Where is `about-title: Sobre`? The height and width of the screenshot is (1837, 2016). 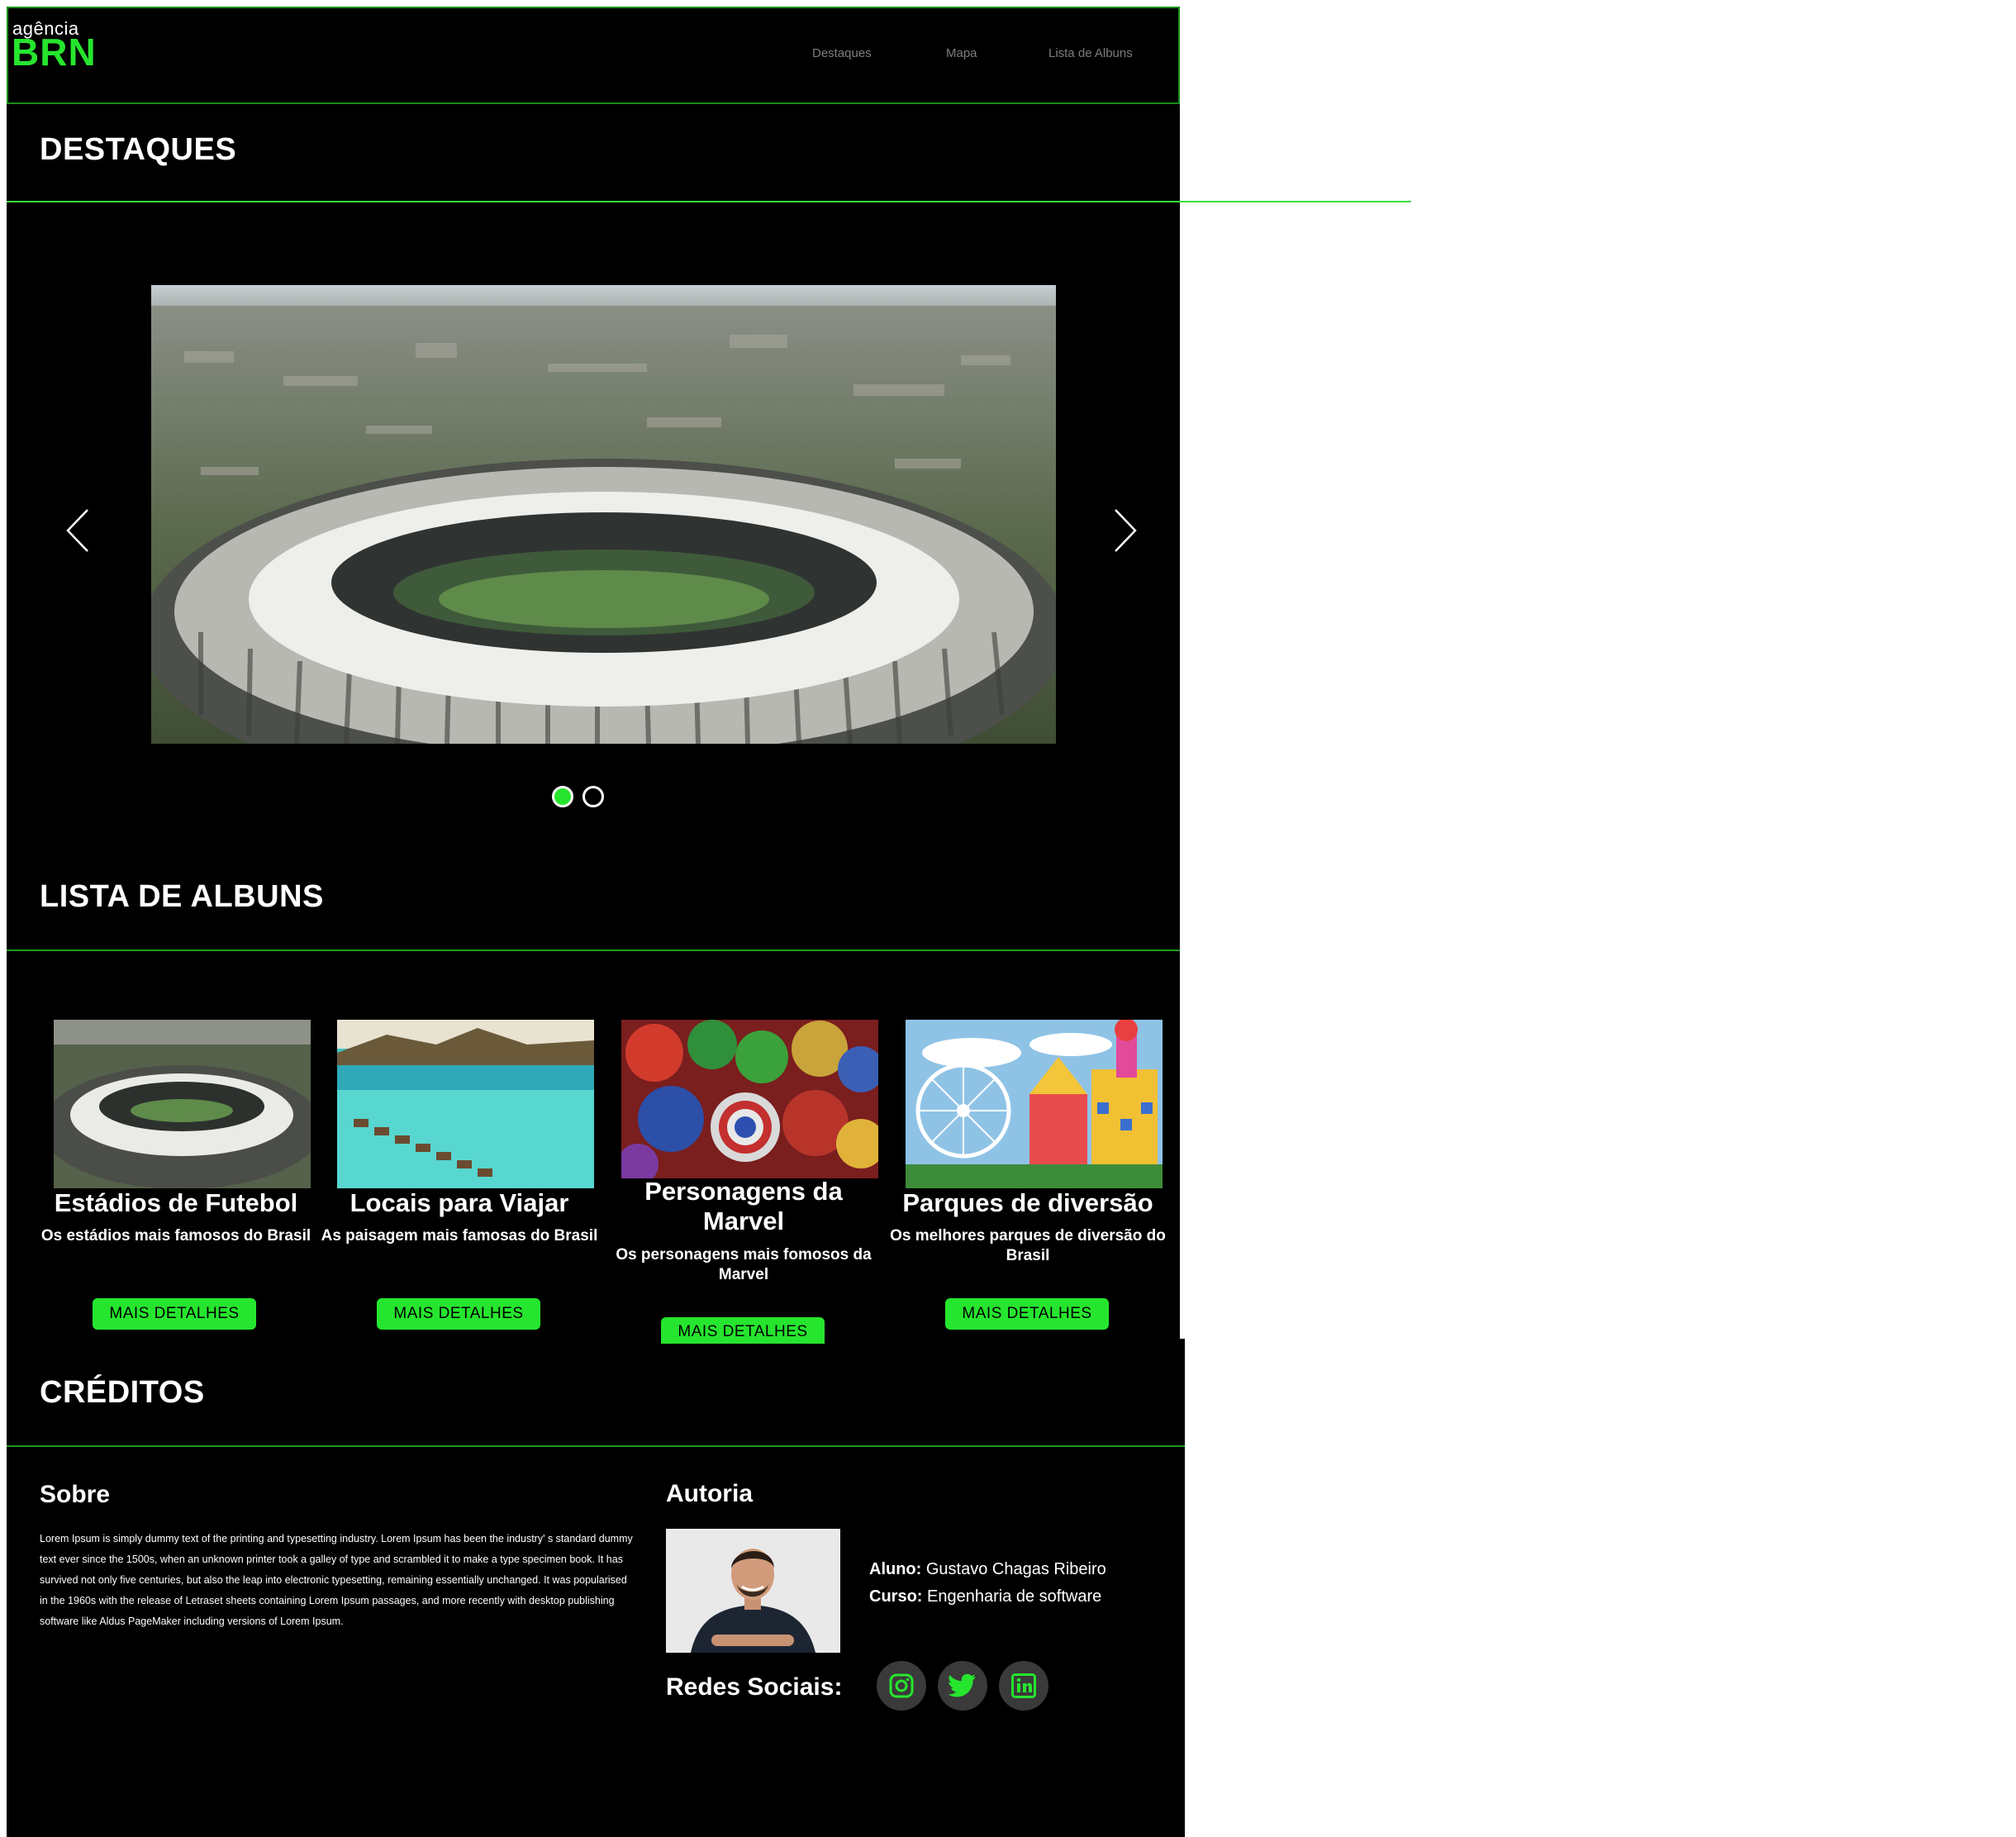 about-title: Sobre is located at coordinates (75, 1494).